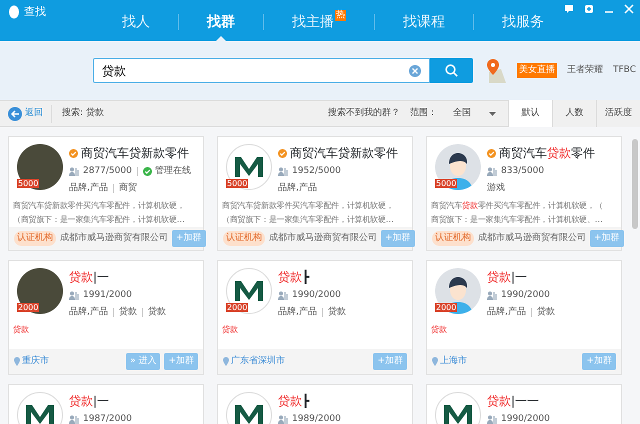  What do you see at coordinates (629, 9) in the screenshot?
I see `close-icon` at bounding box center [629, 9].